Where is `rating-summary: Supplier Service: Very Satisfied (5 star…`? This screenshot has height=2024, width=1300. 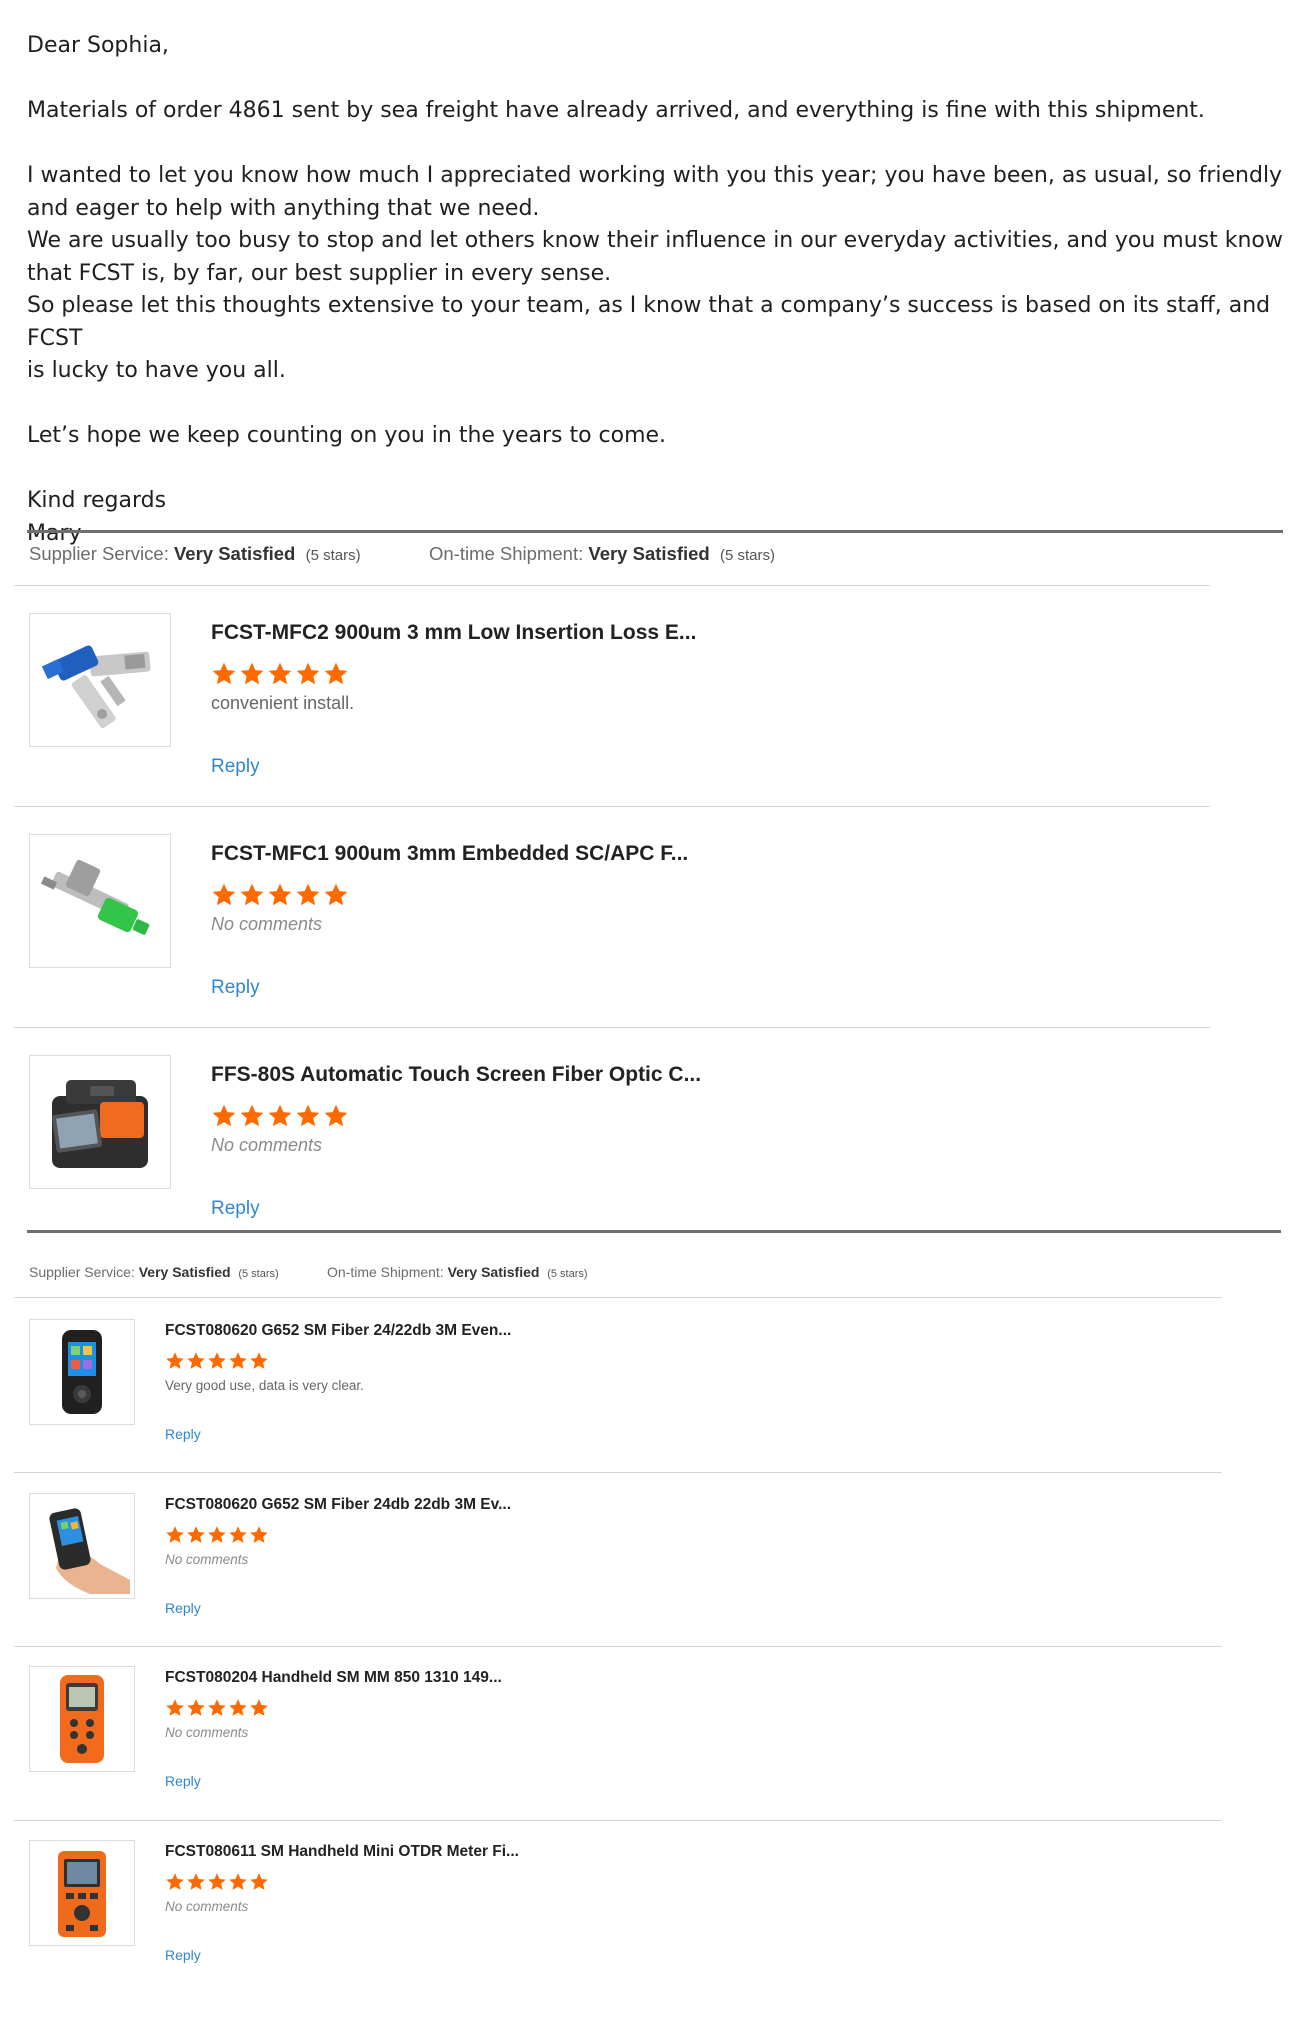 rating-summary: Supplier Service: Very Satisfied (5 star… is located at coordinates (479, 555).